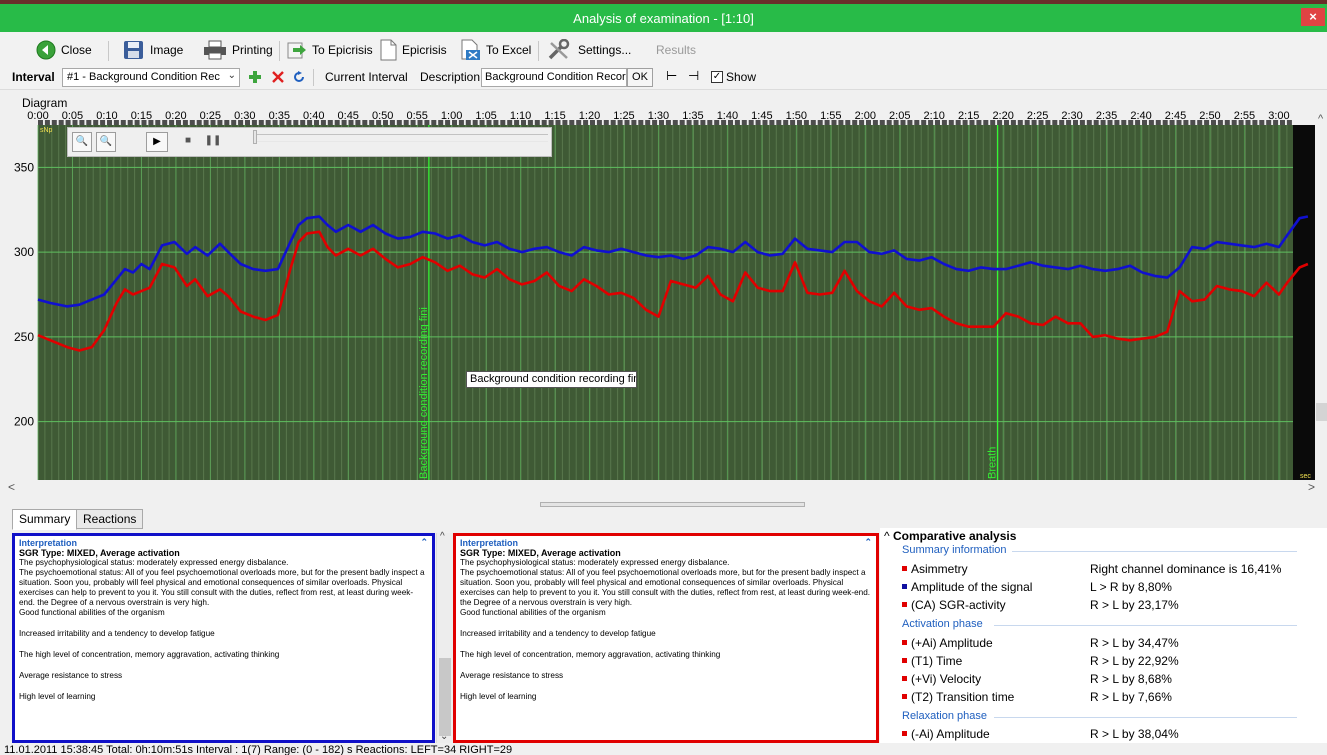 This screenshot has width=1327, height=755. Describe the element at coordinates (424, 393) in the screenshot. I see `event-marker-label: Background condition recording fini` at that location.